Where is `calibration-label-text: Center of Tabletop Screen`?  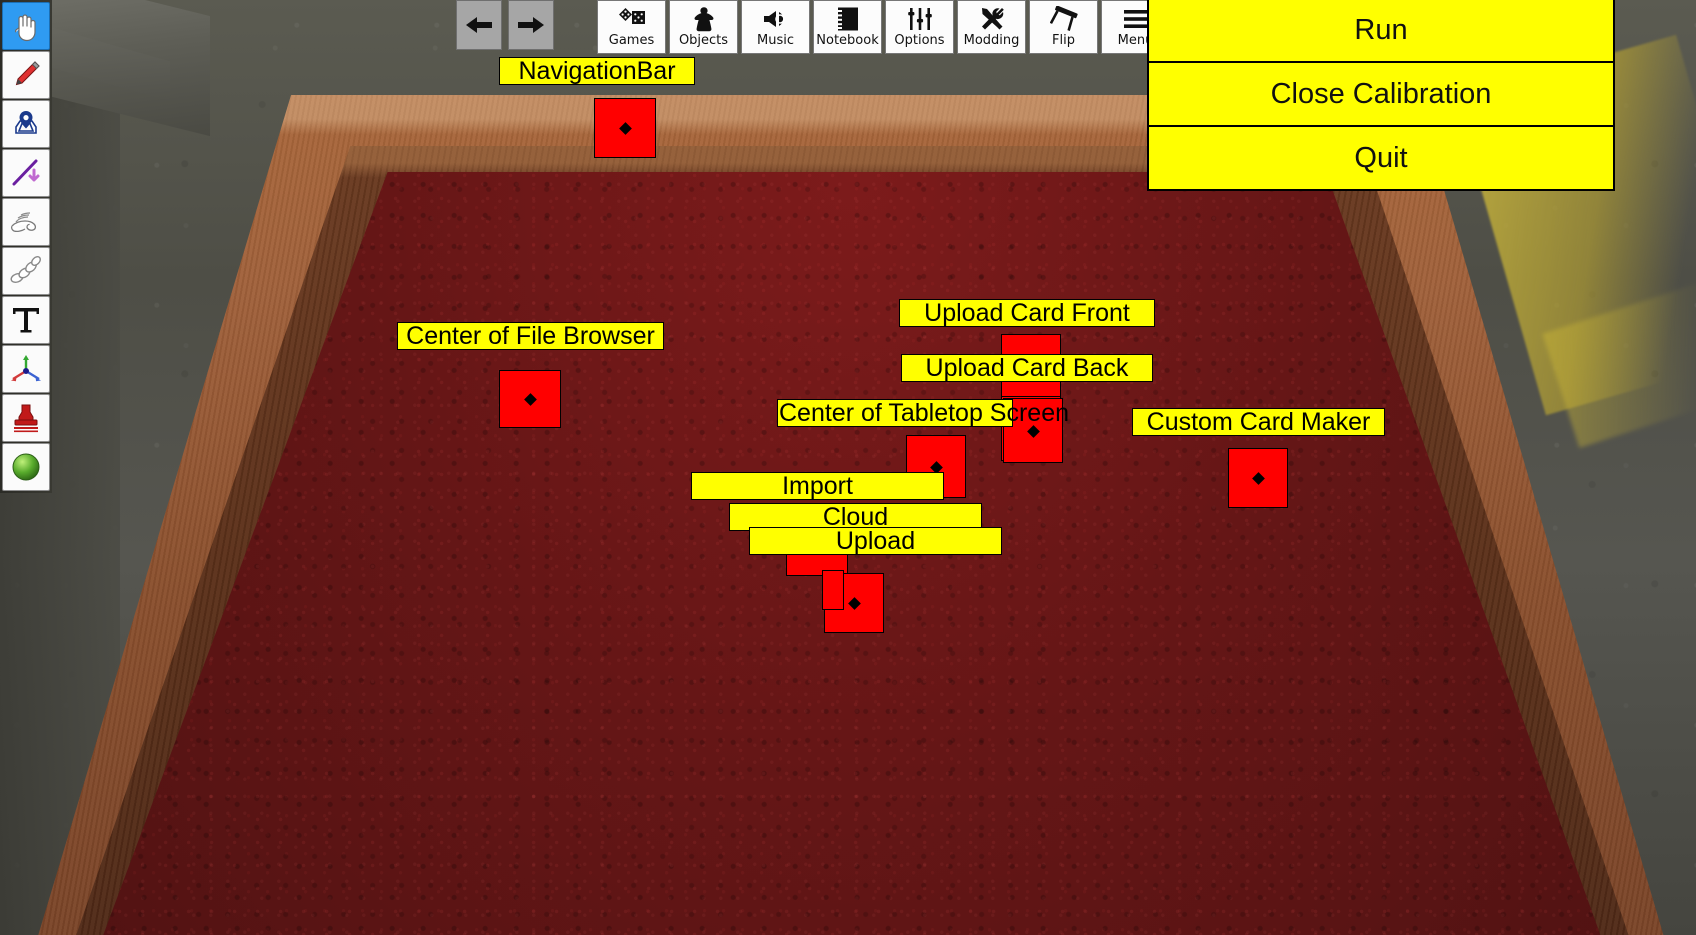 calibration-label-text: Center of Tabletop Screen is located at coordinates (924, 413).